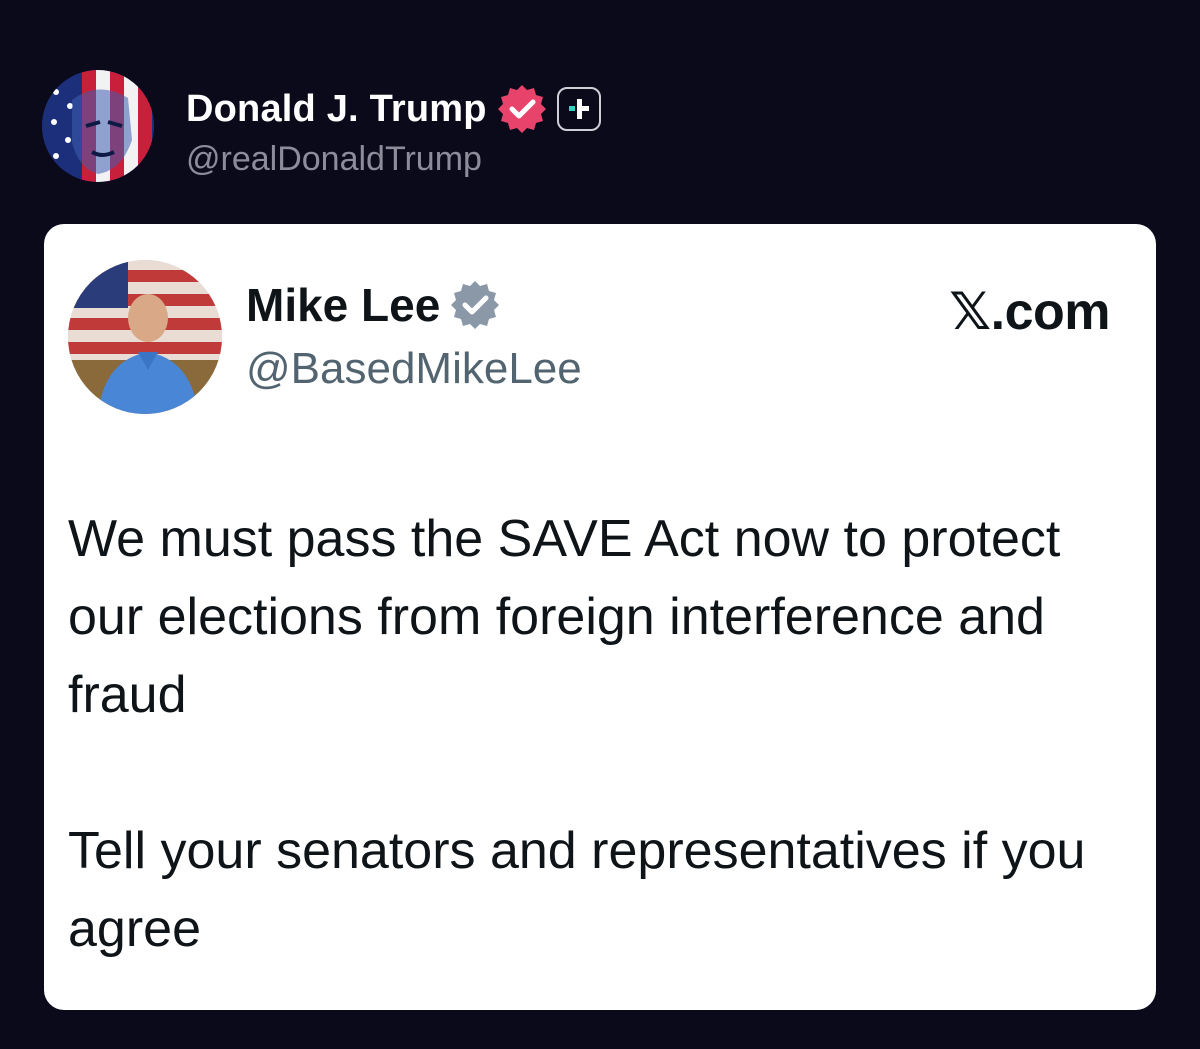 This screenshot has height=1049, width=1200. Describe the element at coordinates (1050, 312) in the screenshot. I see `source-domain: .com` at that location.